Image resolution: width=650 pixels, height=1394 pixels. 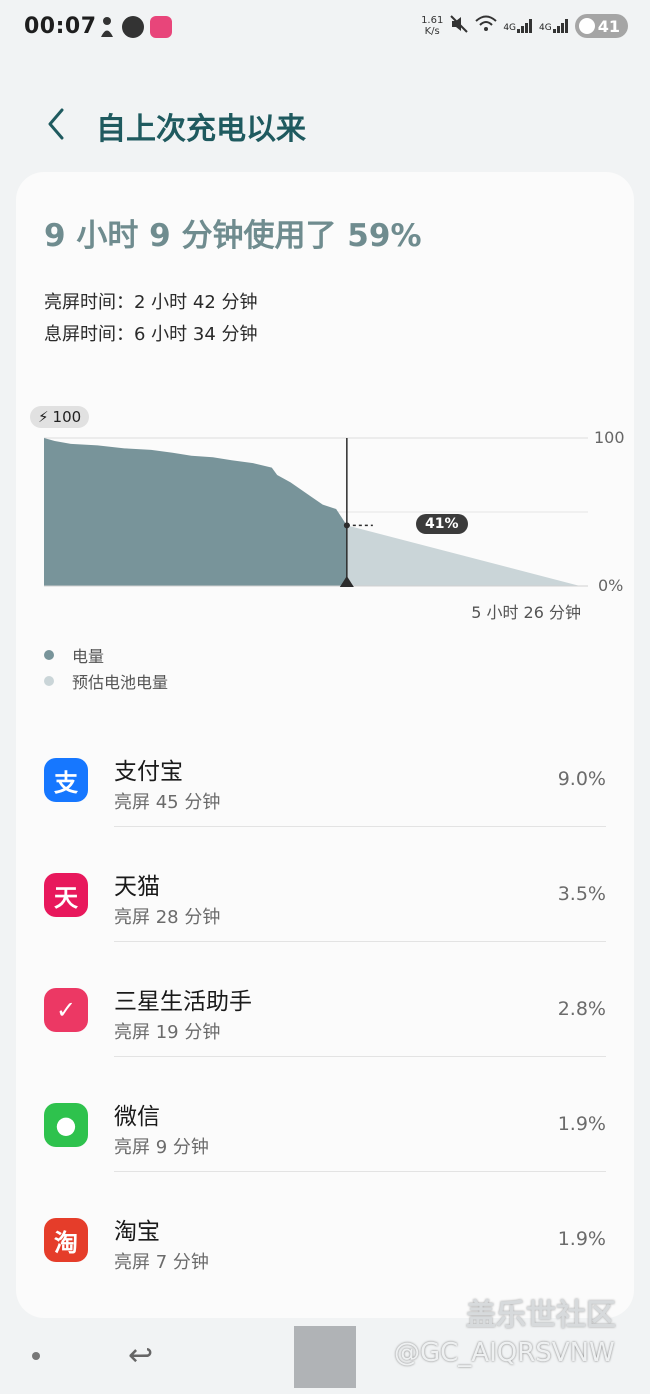 What do you see at coordinates (66, 1240) in the screenshot?
I see `taobao-icon: 淘` at bounding box center [66, 1240].